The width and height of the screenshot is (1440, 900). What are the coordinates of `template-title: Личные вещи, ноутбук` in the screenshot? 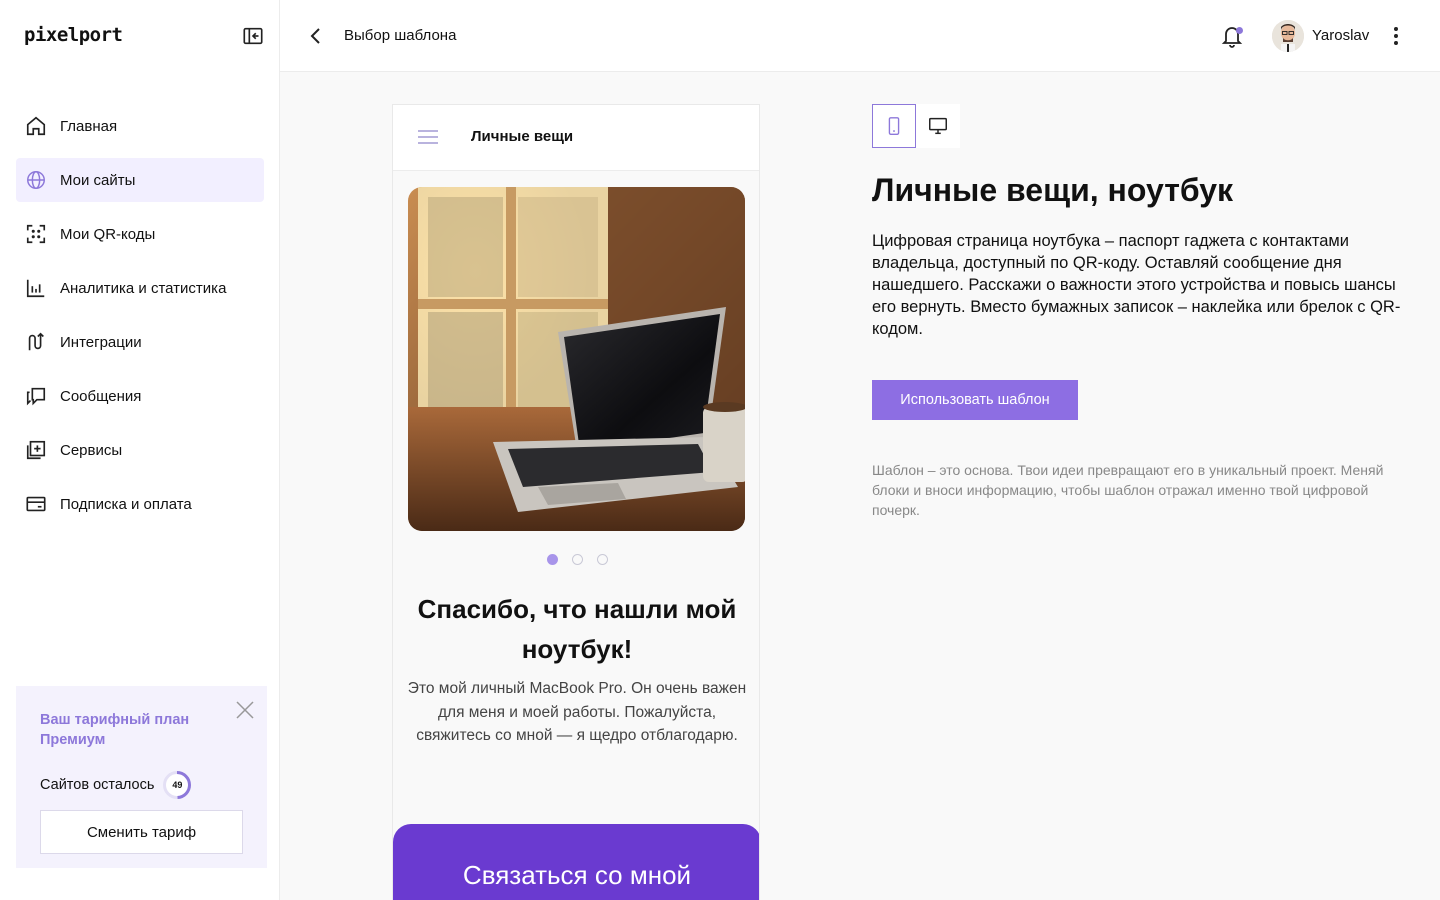 It's located at (1053, 190).